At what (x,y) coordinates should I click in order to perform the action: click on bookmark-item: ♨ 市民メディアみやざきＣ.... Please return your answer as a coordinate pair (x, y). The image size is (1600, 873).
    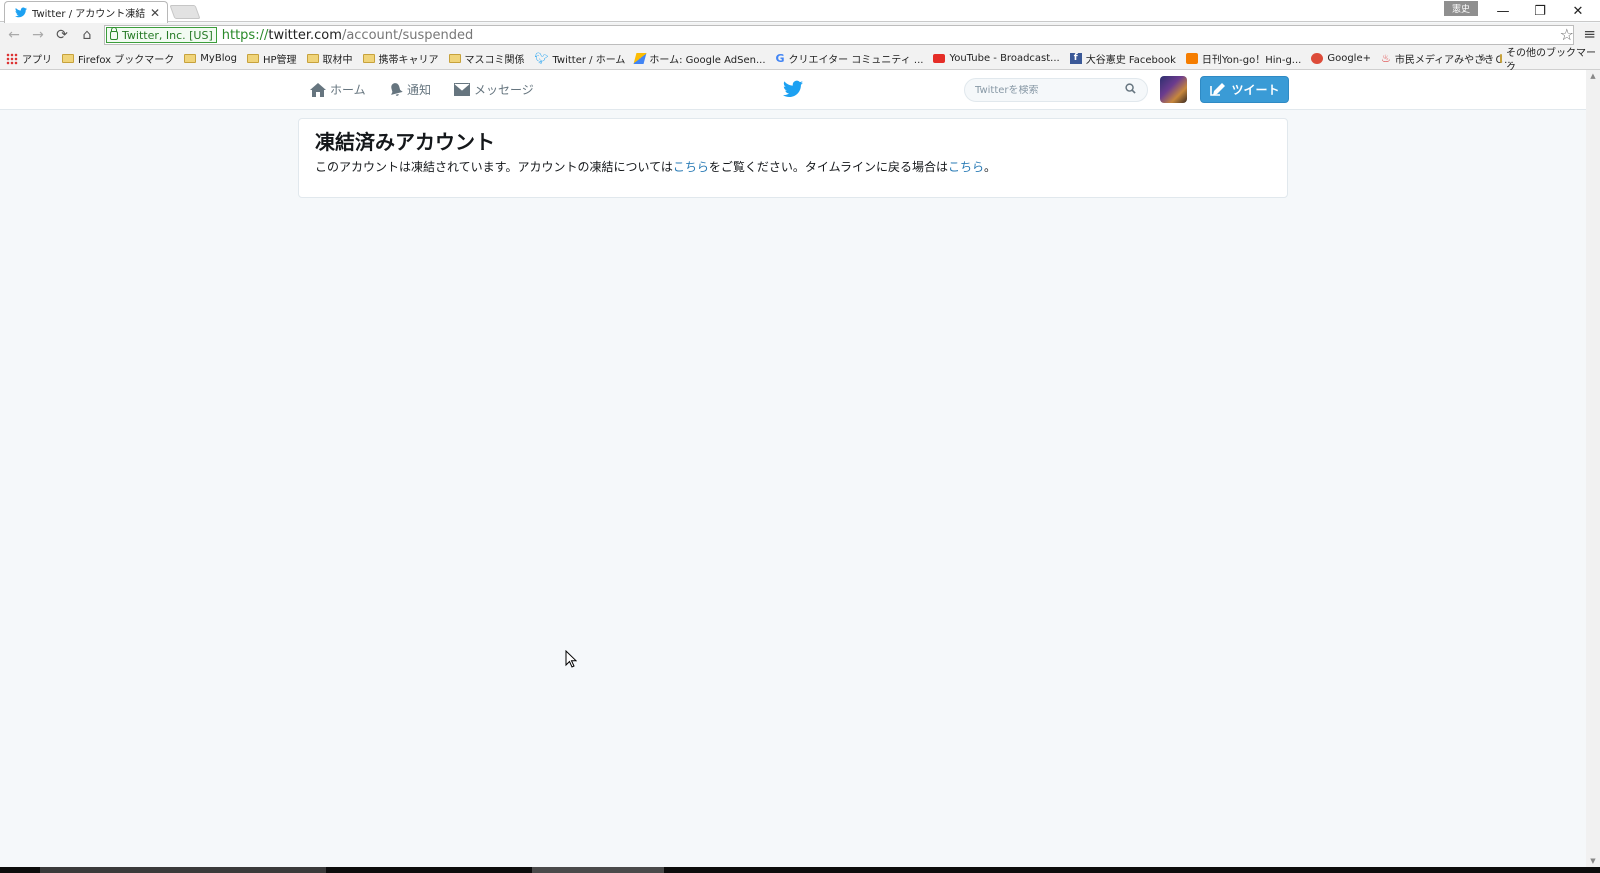
    Looking at the image, I should click on (1447, 58).